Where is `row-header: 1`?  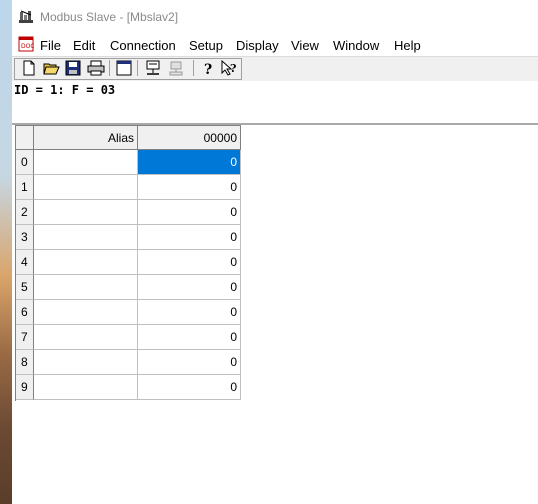
row-header: 1 is located at coordinates (25, 187).